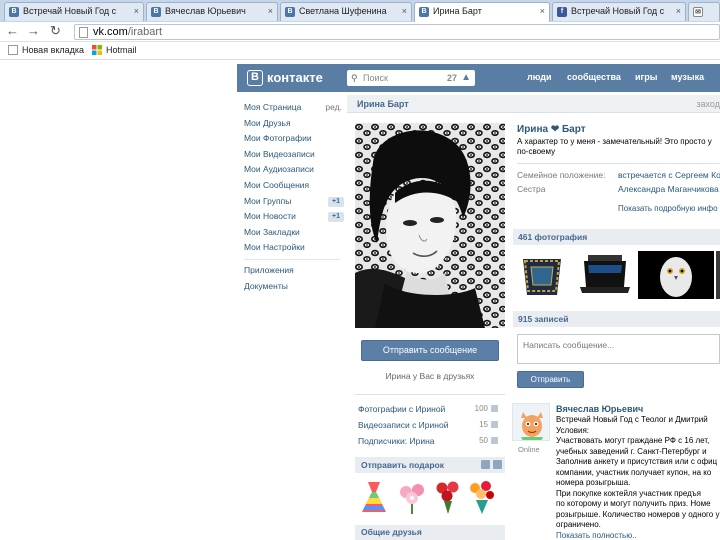  I want to click on sidebar-item-documents: Документы, so click(294, 287).